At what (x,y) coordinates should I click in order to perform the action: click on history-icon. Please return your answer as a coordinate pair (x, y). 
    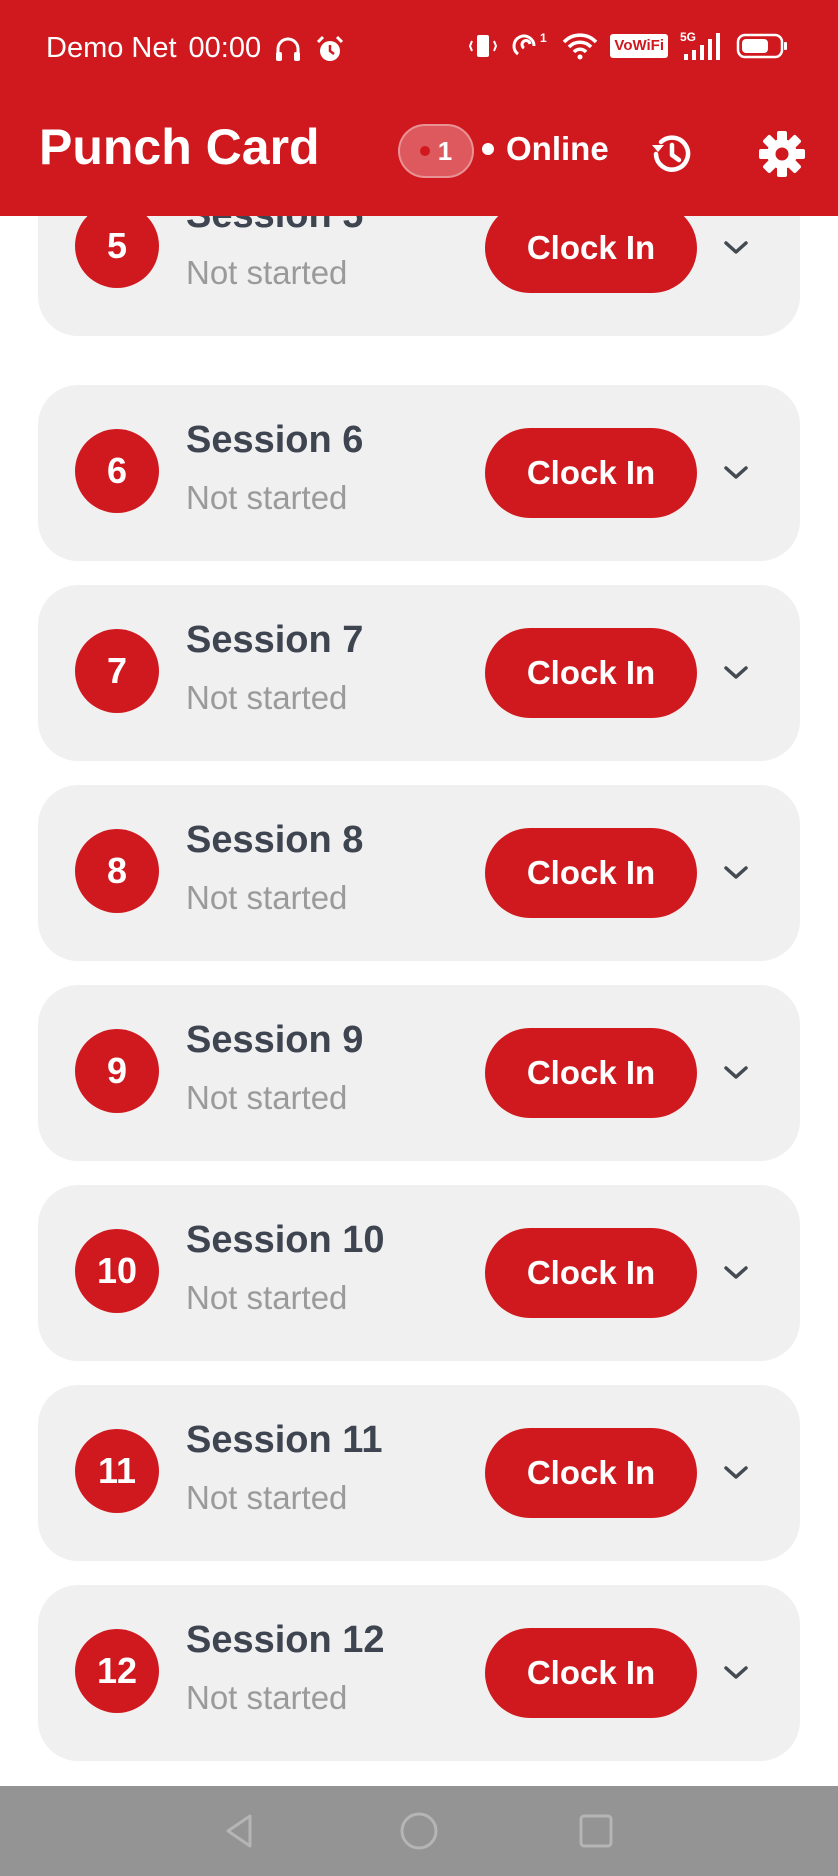
    Looking at the image, I should click on (671, 154).